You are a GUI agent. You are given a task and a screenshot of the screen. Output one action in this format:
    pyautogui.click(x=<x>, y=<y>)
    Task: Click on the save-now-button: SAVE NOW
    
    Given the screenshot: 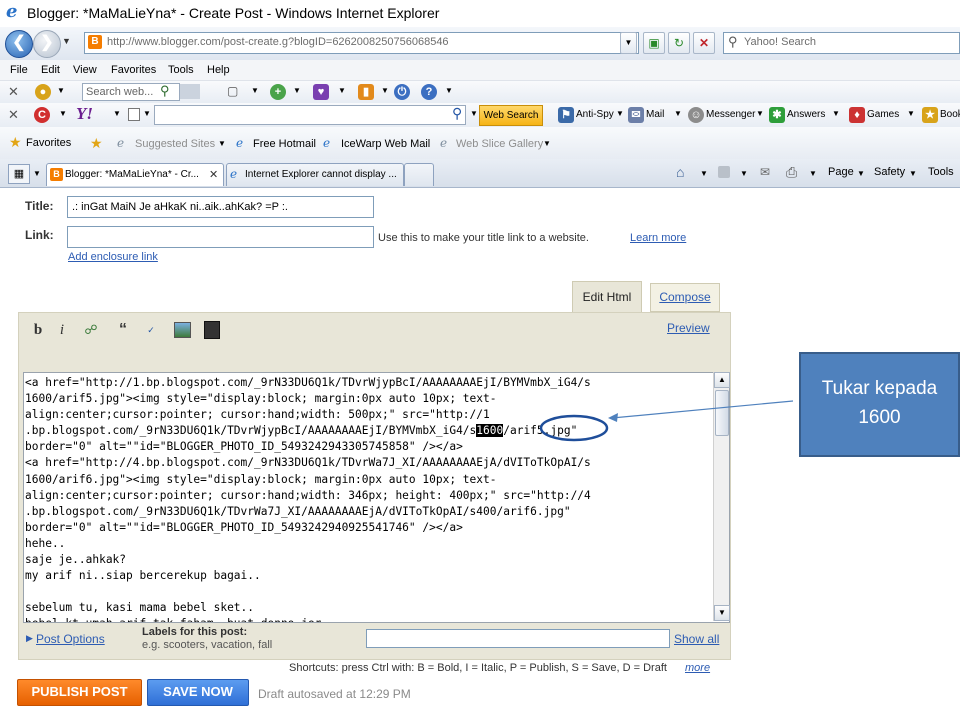 What is the action you would take?
    pyautogui.click(x=198, y=692)
    